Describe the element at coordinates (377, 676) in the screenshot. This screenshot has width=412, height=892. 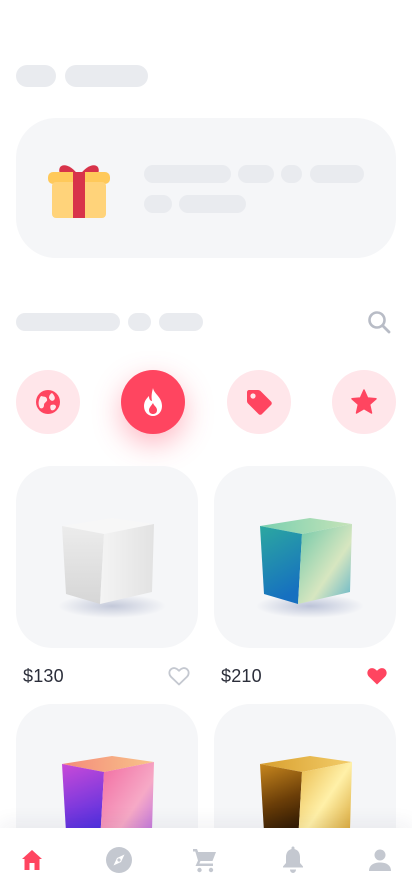
I see `heart-filled-icon` at that location.